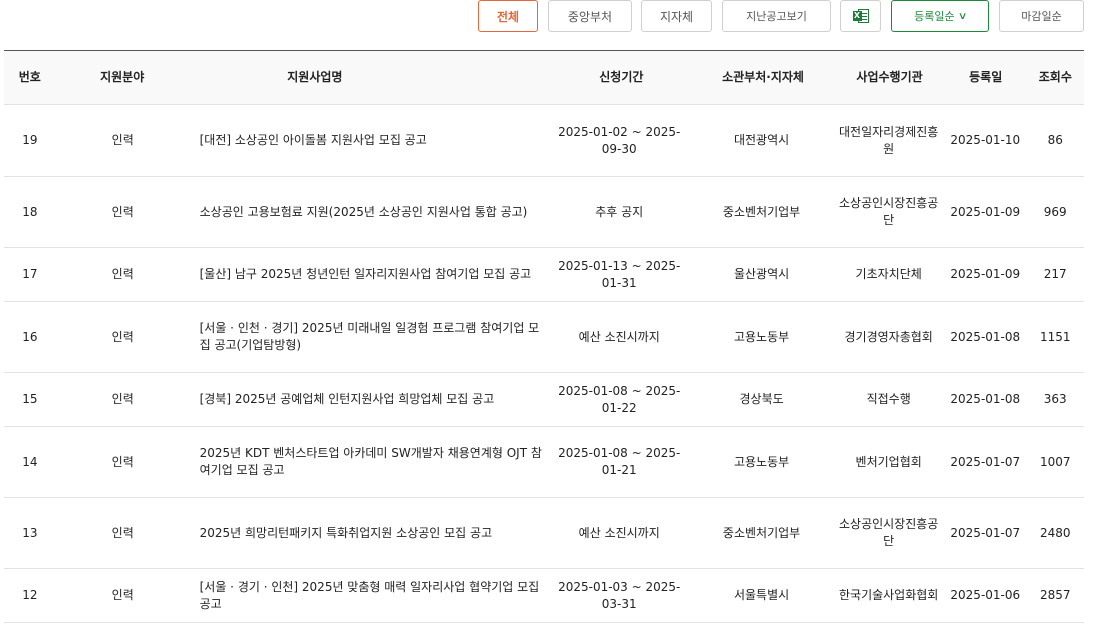 This screenshot has height=628, width=1096. Describe the element at coordinates (315, 77) in the screenshot. I see `header-title: 지원사업명` at that location.